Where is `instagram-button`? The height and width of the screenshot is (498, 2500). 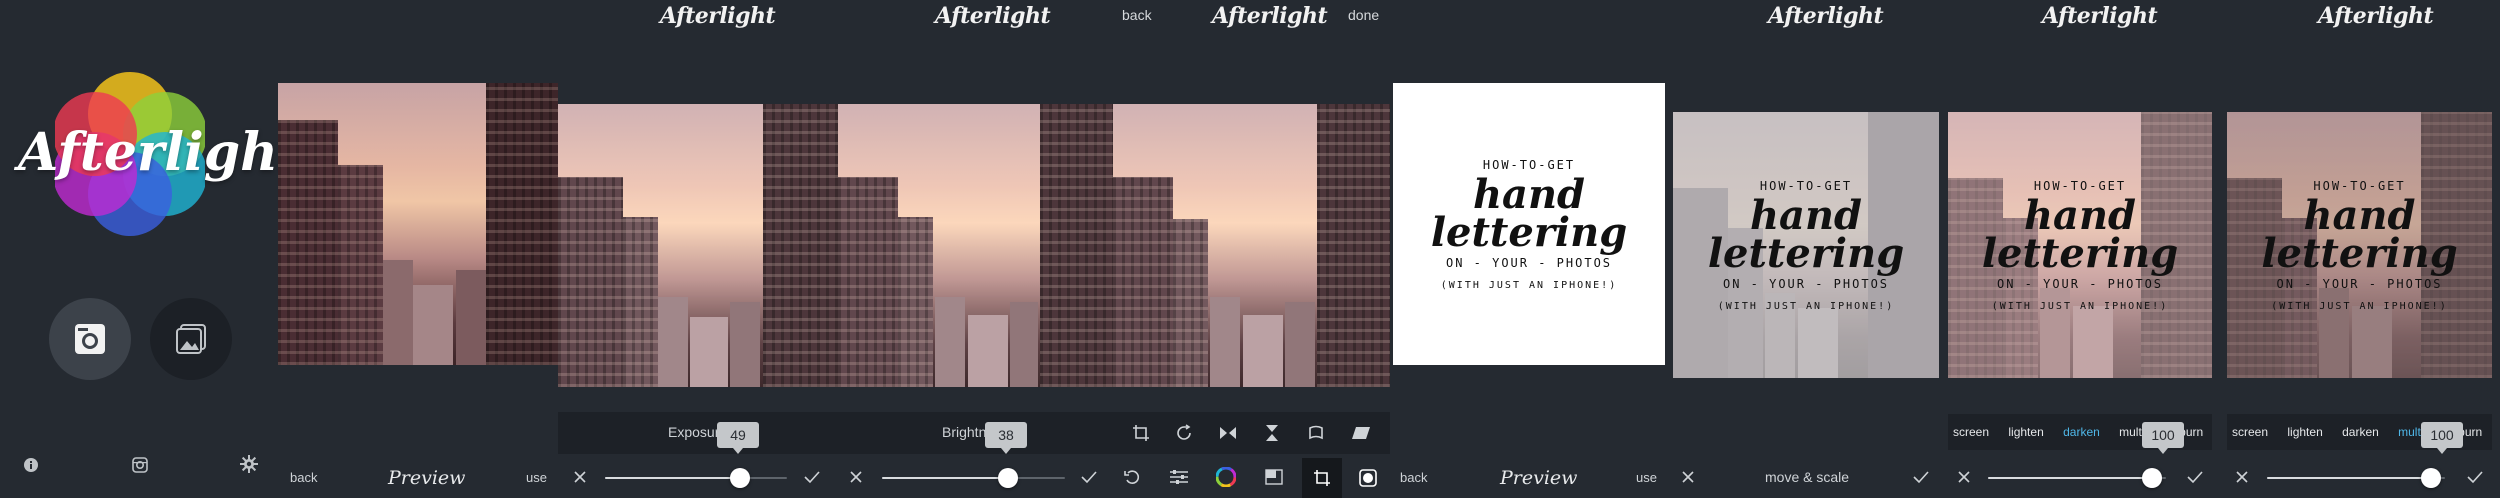
instagram-button is located at coordinates (140, 465).